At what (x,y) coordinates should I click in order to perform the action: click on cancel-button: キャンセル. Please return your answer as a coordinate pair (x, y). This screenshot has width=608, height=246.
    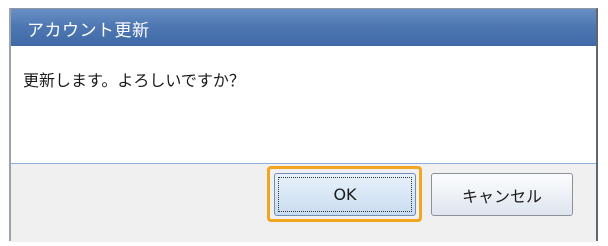
    Looking at the image, I should click on (502, 194).